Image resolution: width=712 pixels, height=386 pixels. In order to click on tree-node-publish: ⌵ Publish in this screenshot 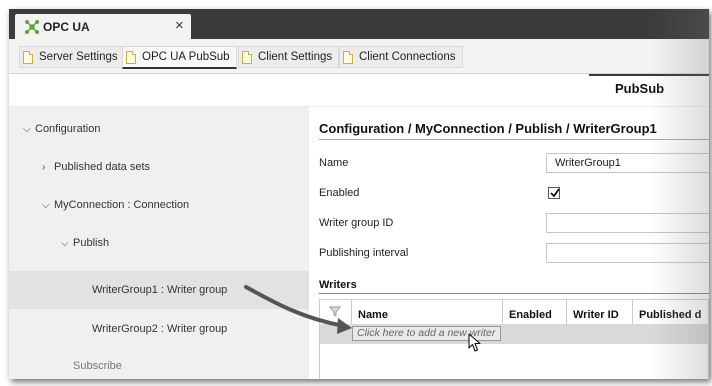, I will do `click(85, 243)`.